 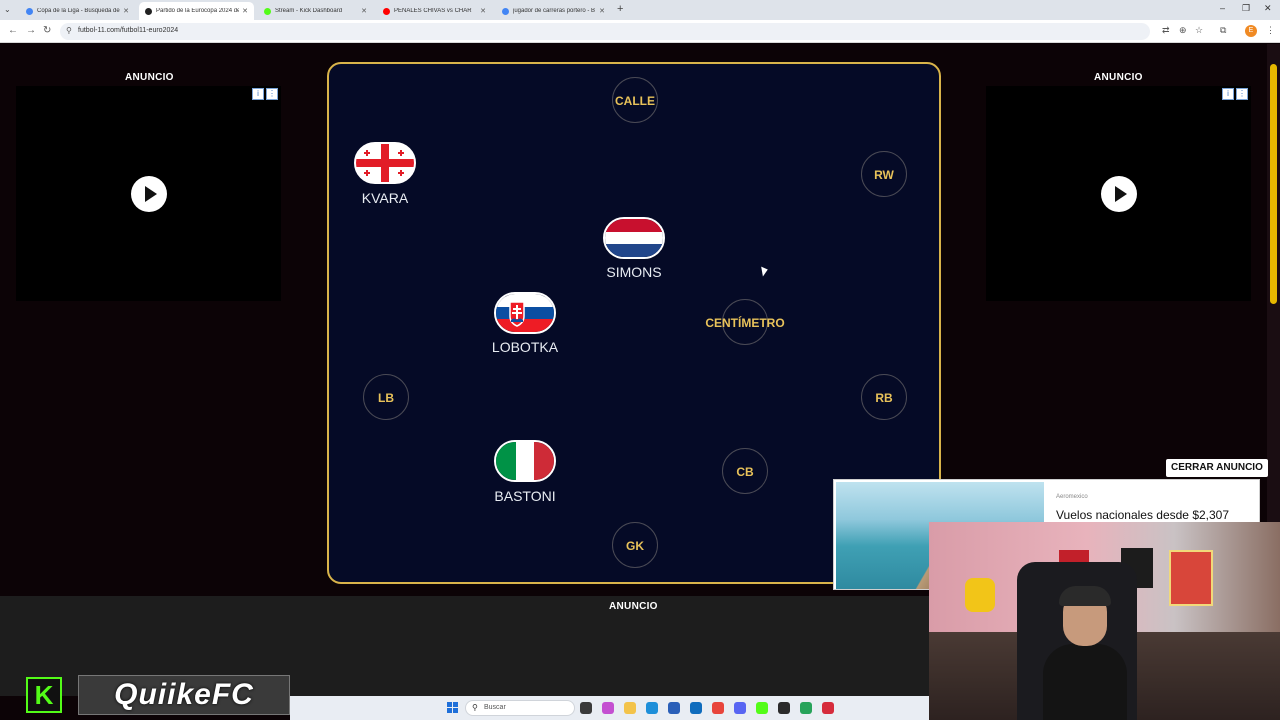 I want to click on tab-title: Partido de la Eurocopa 2024 de, so click(x=198, y=11).